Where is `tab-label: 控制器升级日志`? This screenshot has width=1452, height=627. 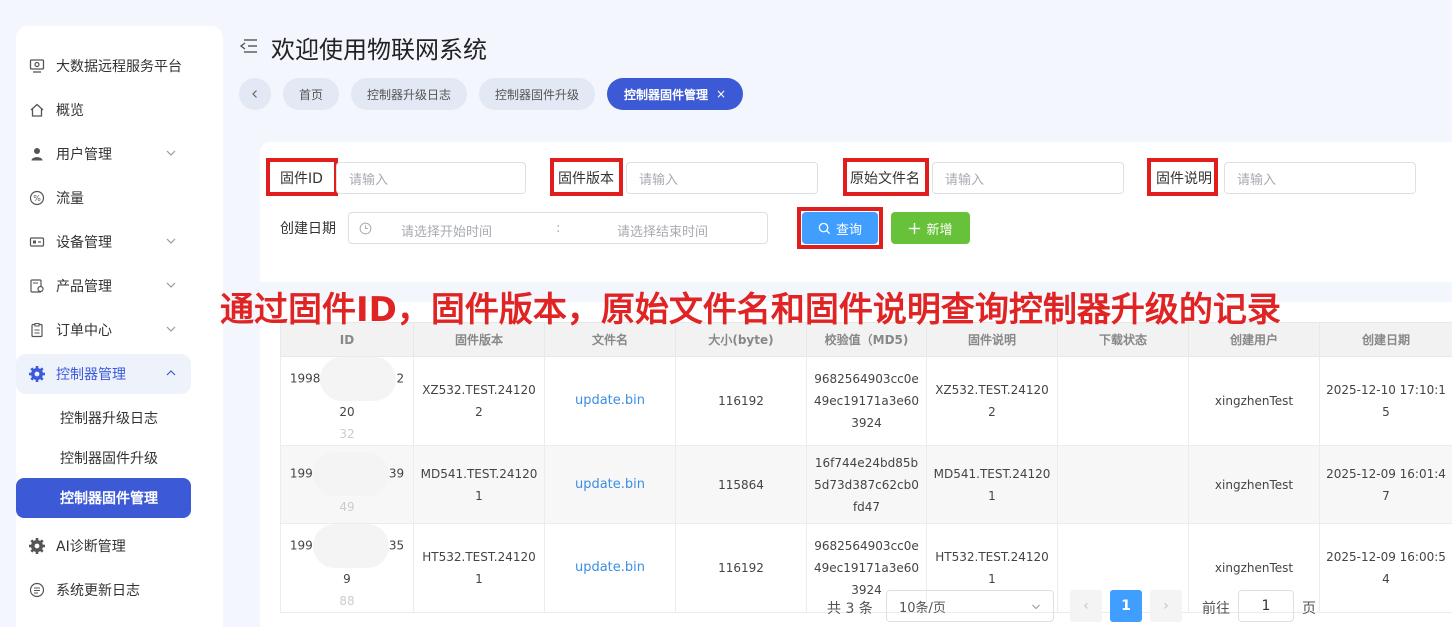
tab-label: 控制器升级日志 is located at coordinates (408, 94).